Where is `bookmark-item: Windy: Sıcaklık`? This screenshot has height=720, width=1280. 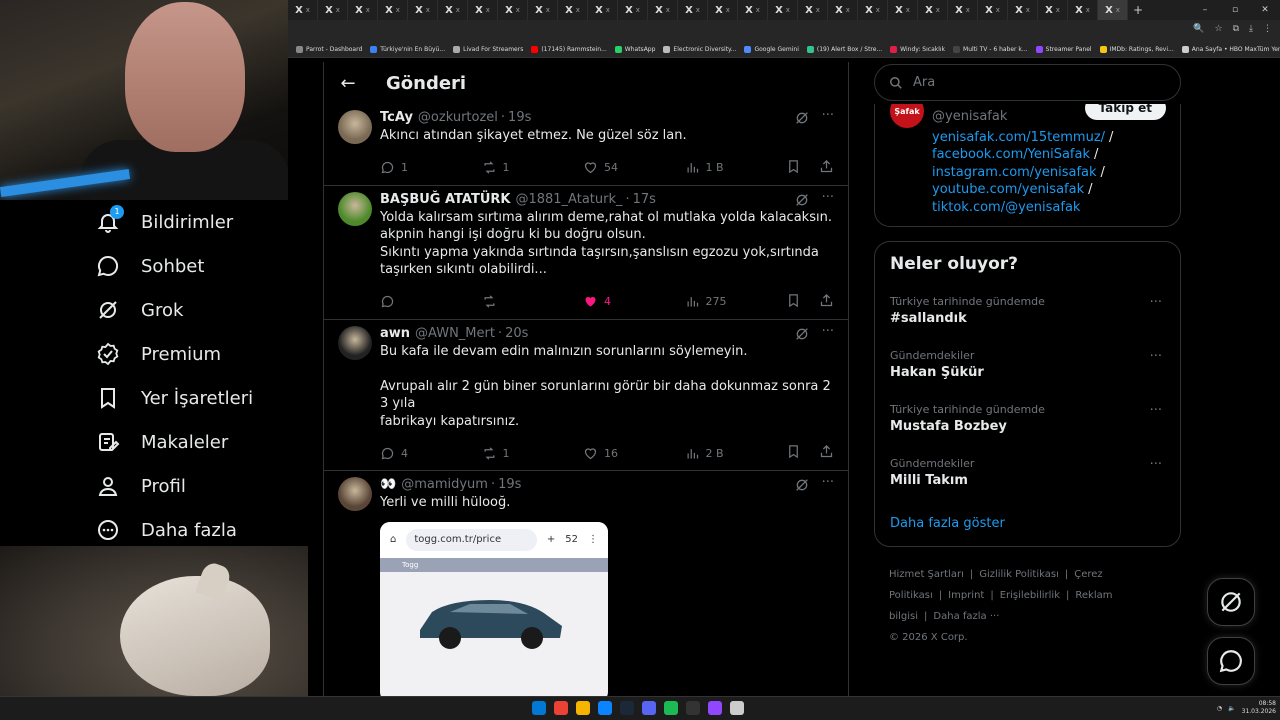 bookmark-item: Windy: Sıcaklık is located at coordinates (917, 49).